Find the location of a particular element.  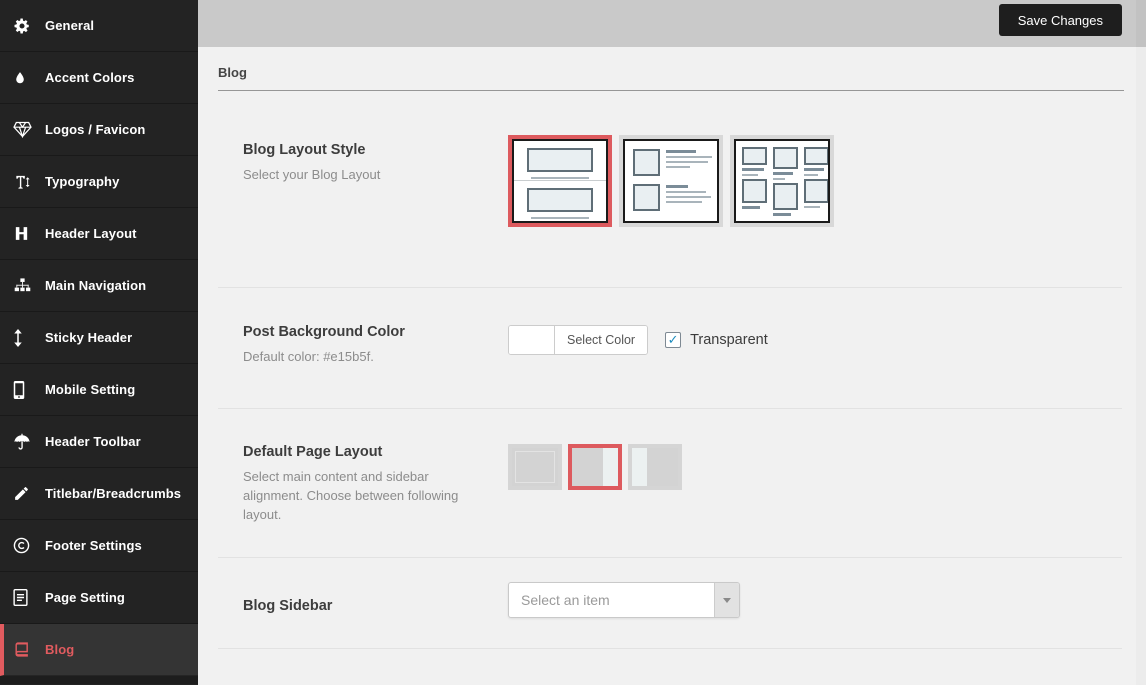

sidebar-item-label: Typography is located at coordinates (82, 181).